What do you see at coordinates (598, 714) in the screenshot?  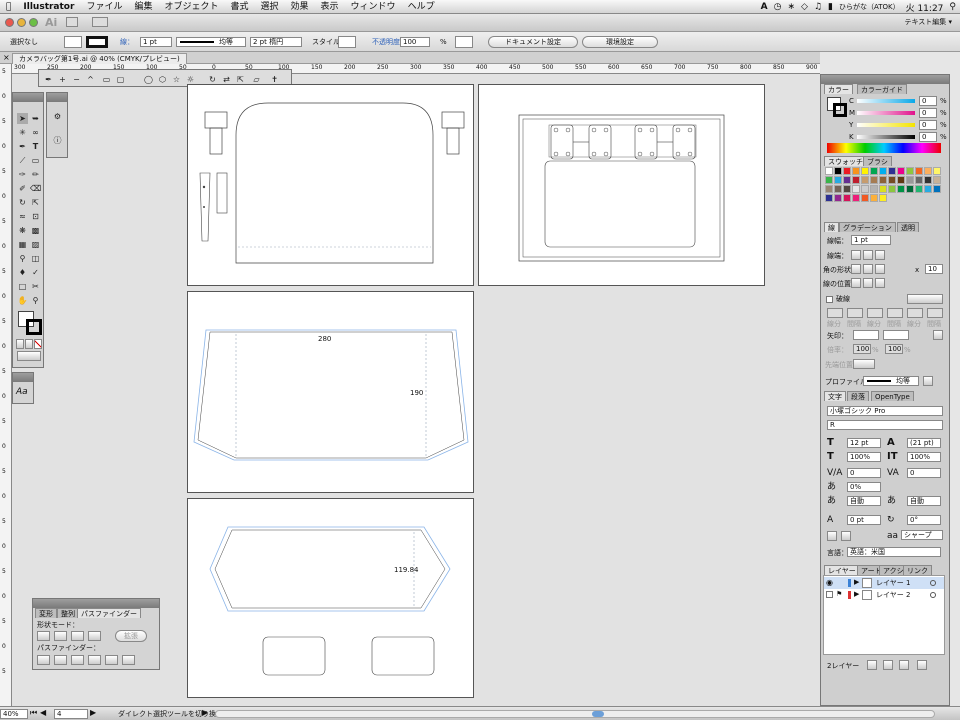 I see `scroll-thumb` at bounding box center [598, 714].